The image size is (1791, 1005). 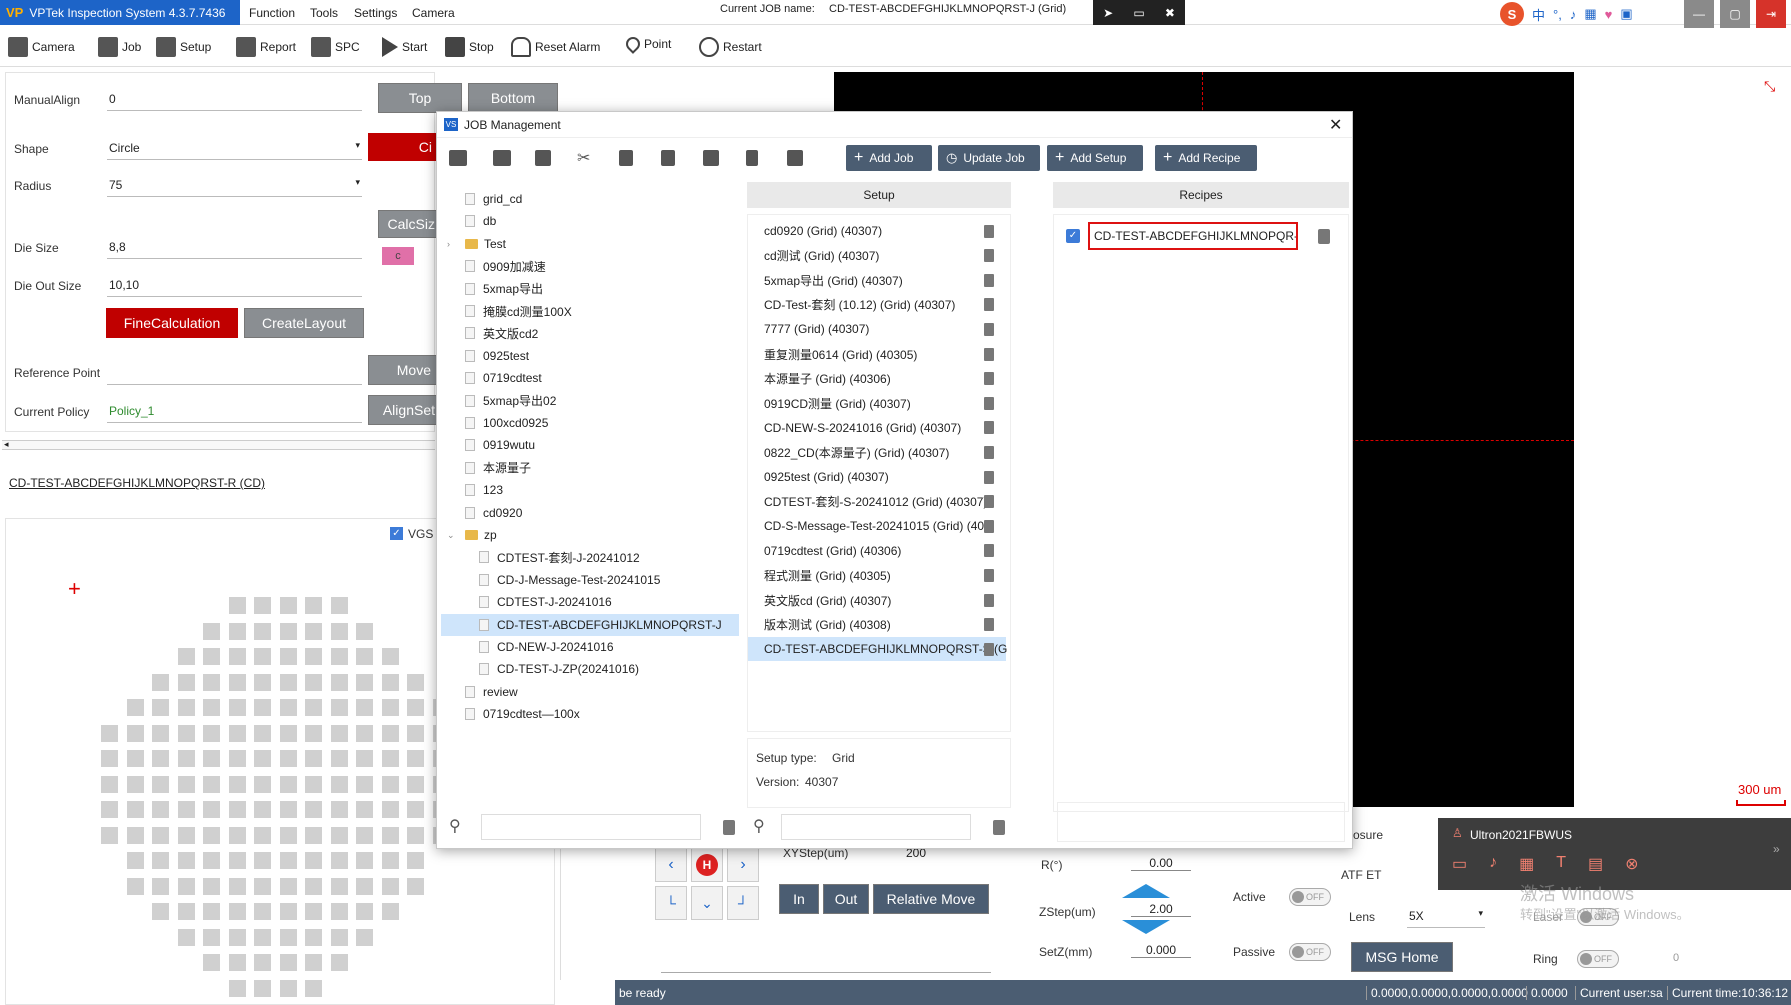 I want to click on punct-icon: °,, so click(x=1557, y=14).